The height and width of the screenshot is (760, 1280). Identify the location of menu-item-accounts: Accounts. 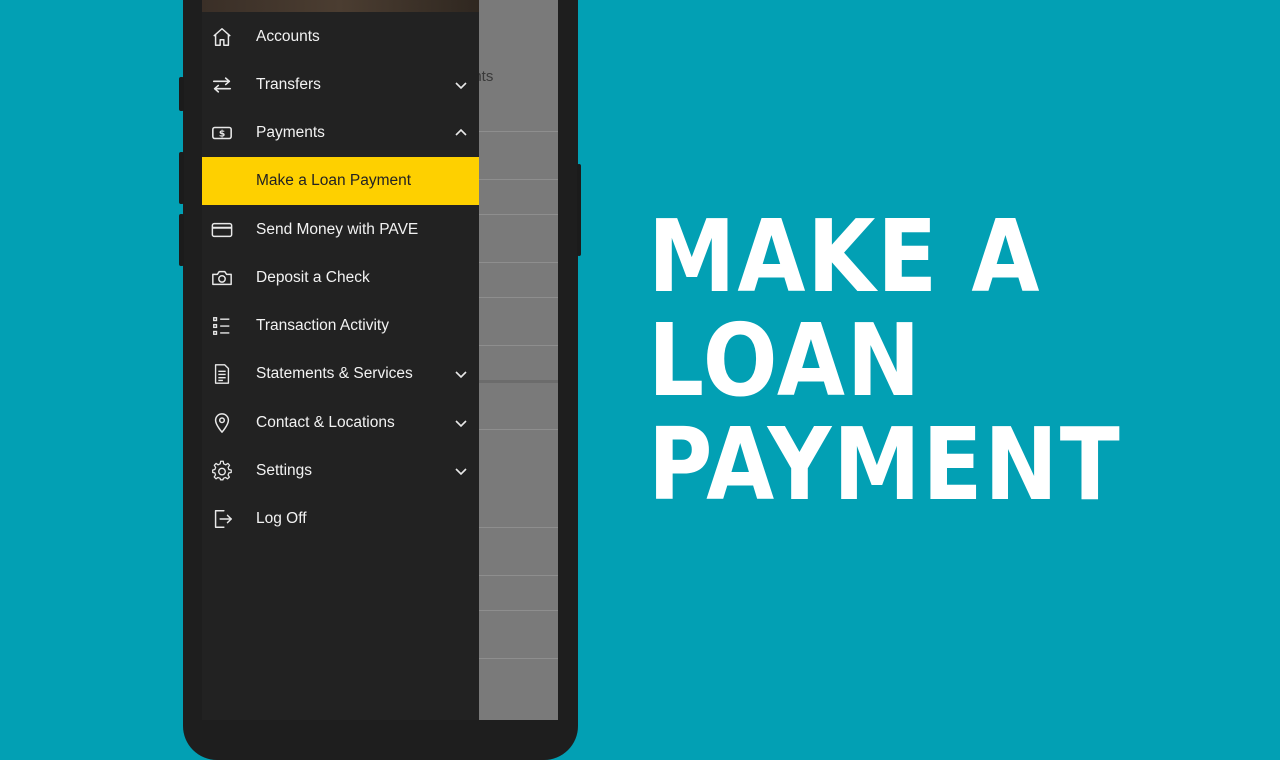
(340, 37).